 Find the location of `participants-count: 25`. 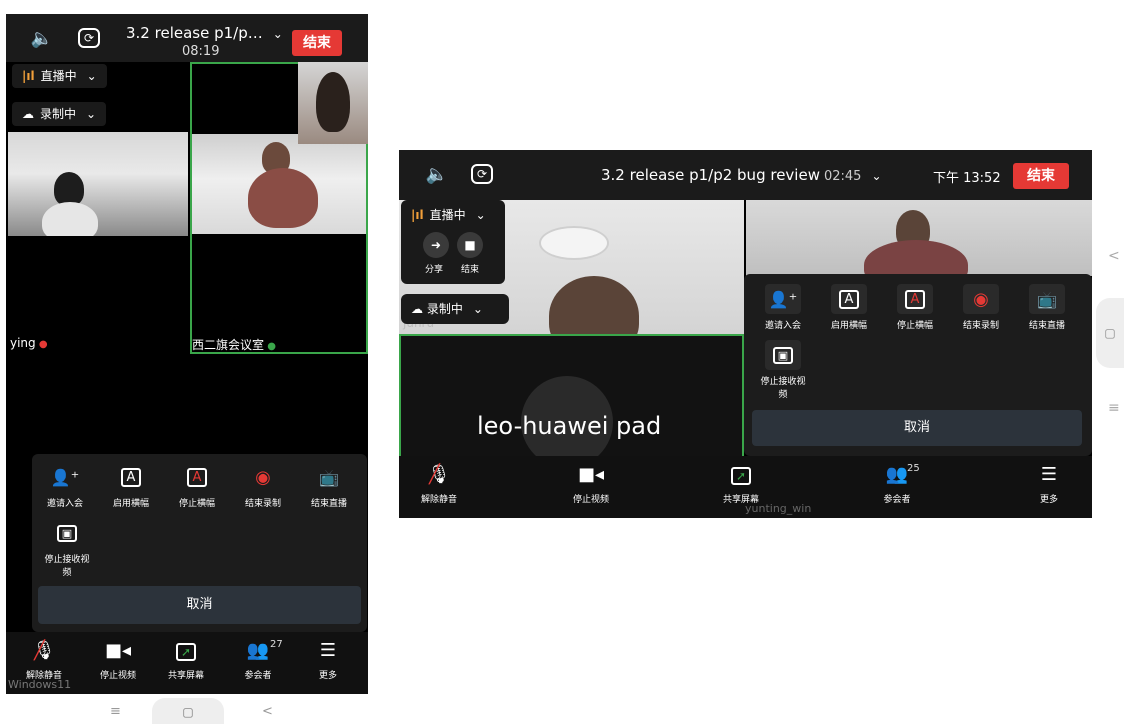

participants-count: 25 is located at coordinates (913, 468).